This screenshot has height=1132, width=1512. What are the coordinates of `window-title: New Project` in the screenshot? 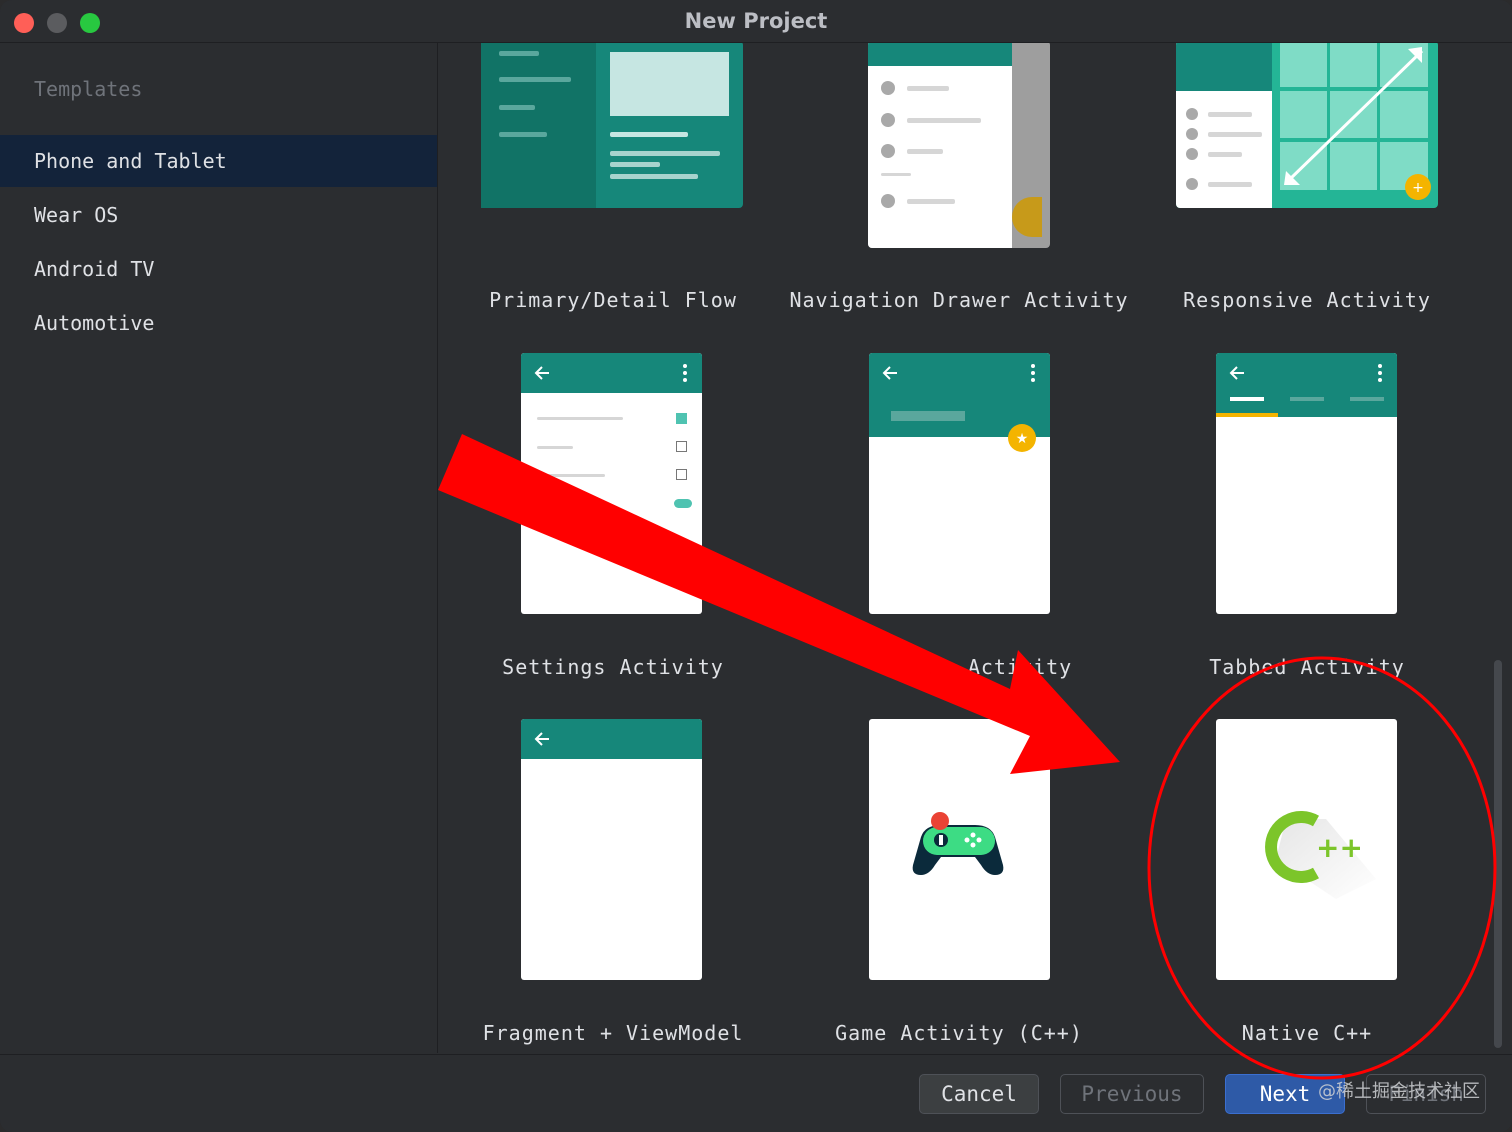 It's located at (756, 21).